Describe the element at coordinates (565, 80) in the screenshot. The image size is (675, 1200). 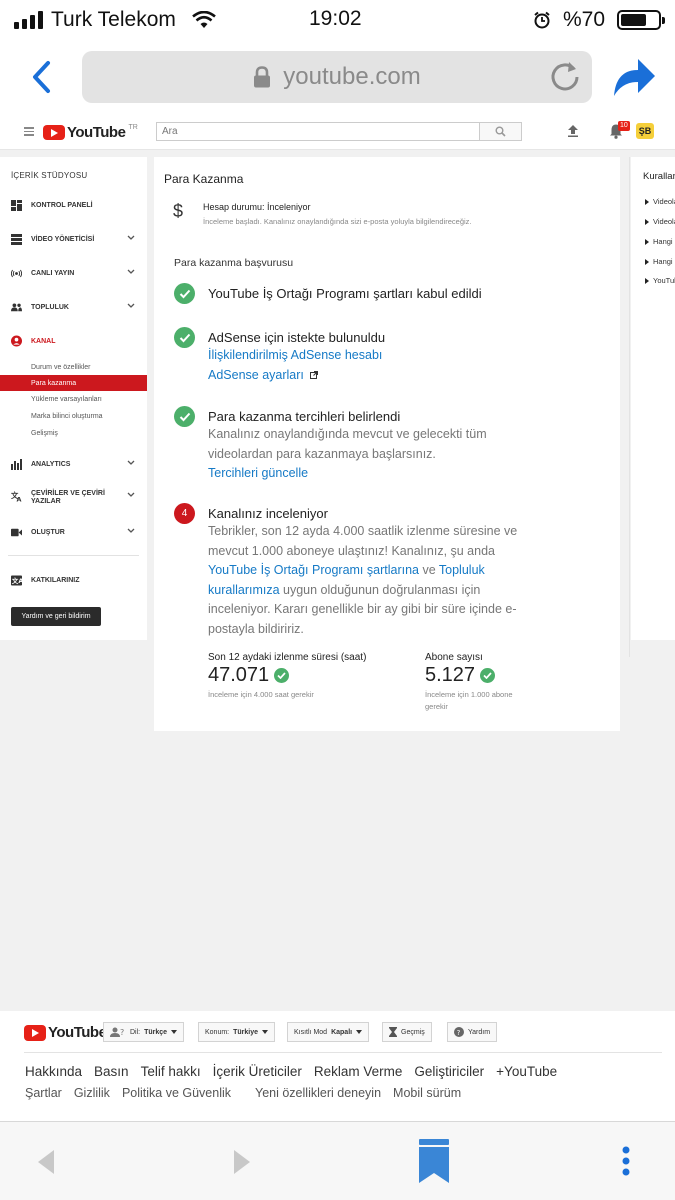
I see `reload-button` at that location.